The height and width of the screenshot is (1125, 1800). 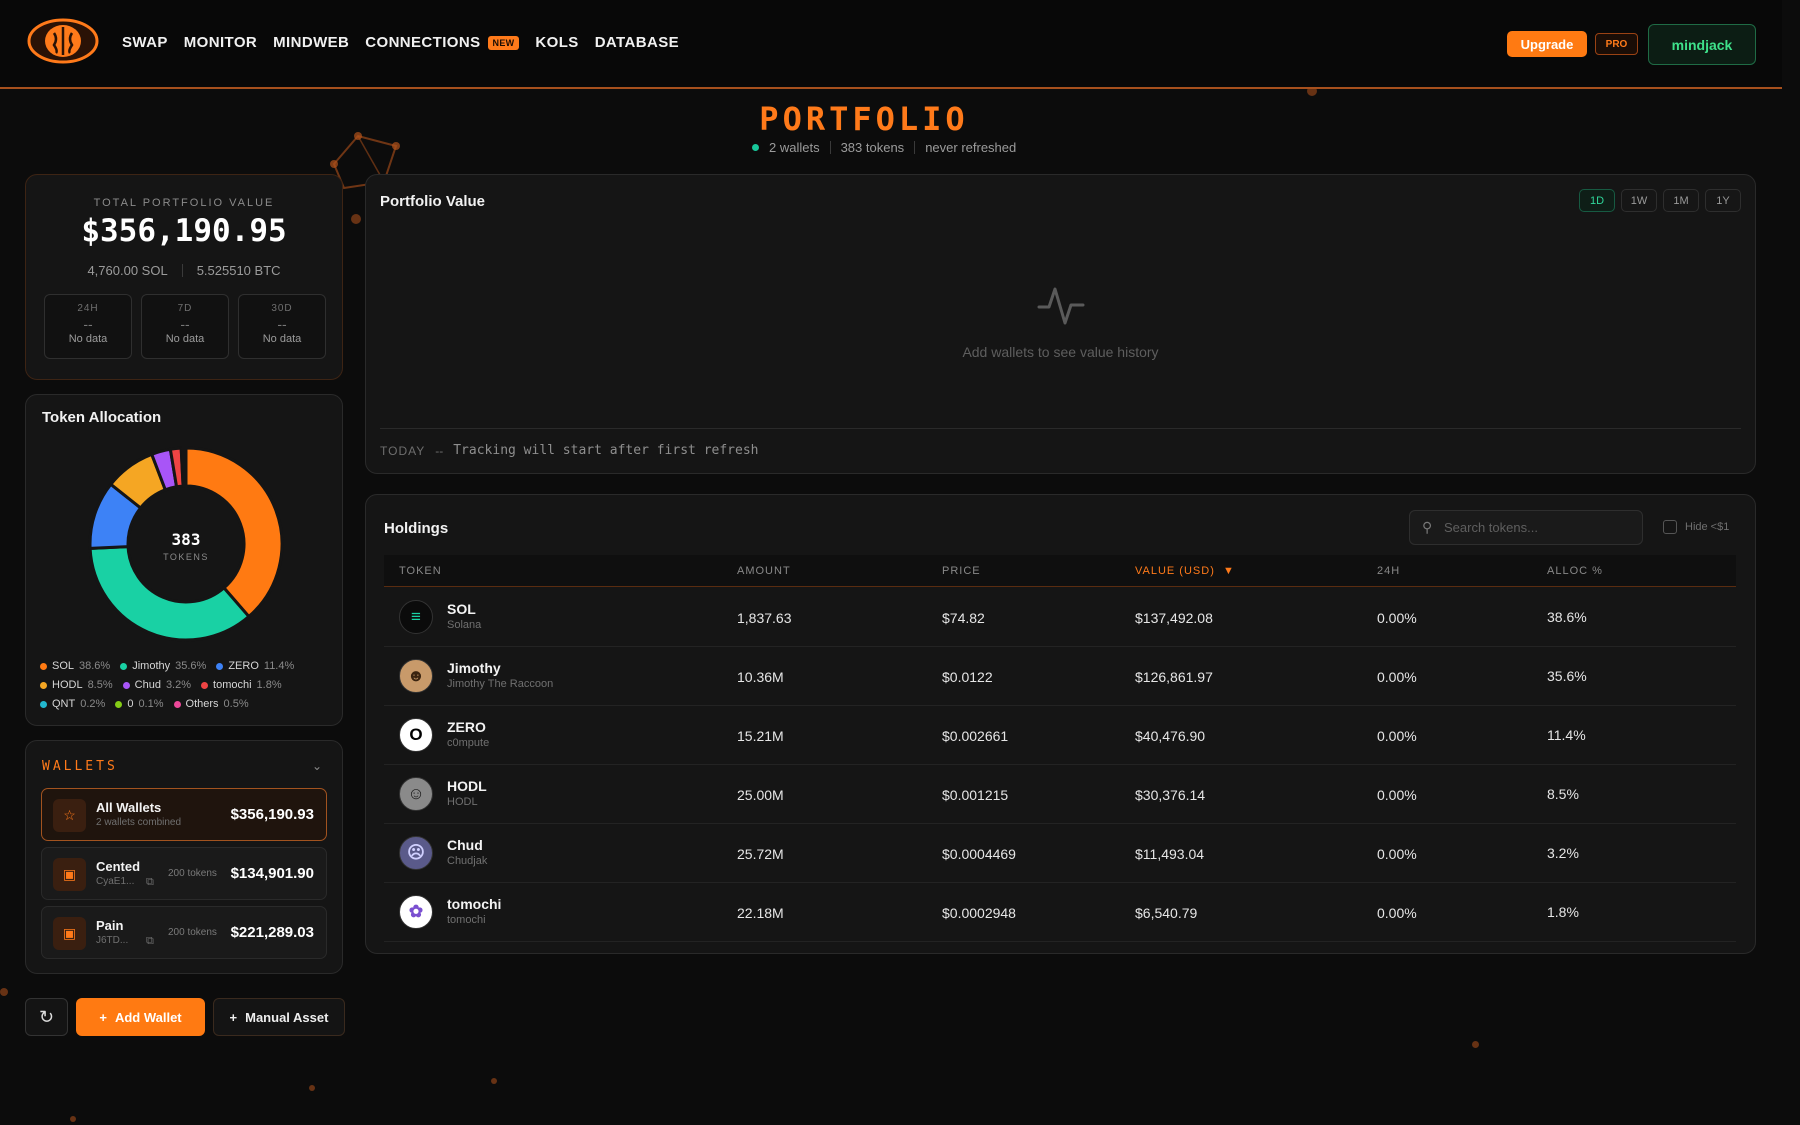 What do you see at coordinates (403, 450) in the screenshot?
I see `today-label: TODAY` at bounding box center [403, 450].